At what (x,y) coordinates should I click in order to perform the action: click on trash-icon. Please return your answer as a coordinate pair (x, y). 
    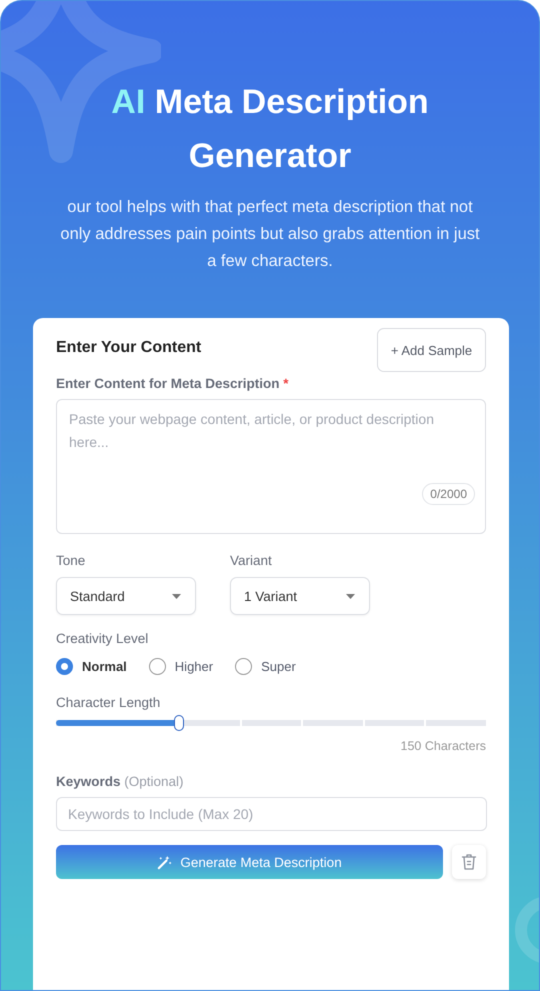
    Looking at the image, I should click on (469, 862).